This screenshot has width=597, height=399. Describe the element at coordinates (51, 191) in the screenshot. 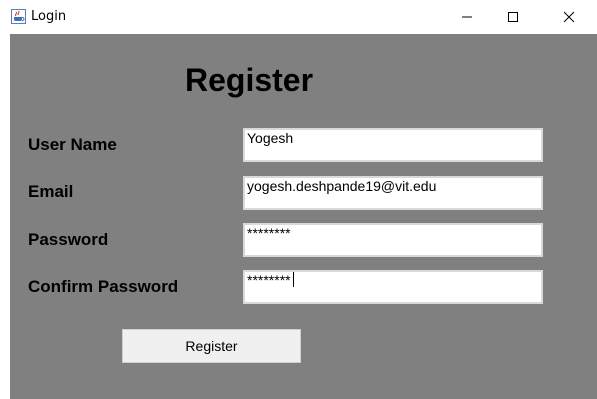

I see `email-label: Email` at that location.